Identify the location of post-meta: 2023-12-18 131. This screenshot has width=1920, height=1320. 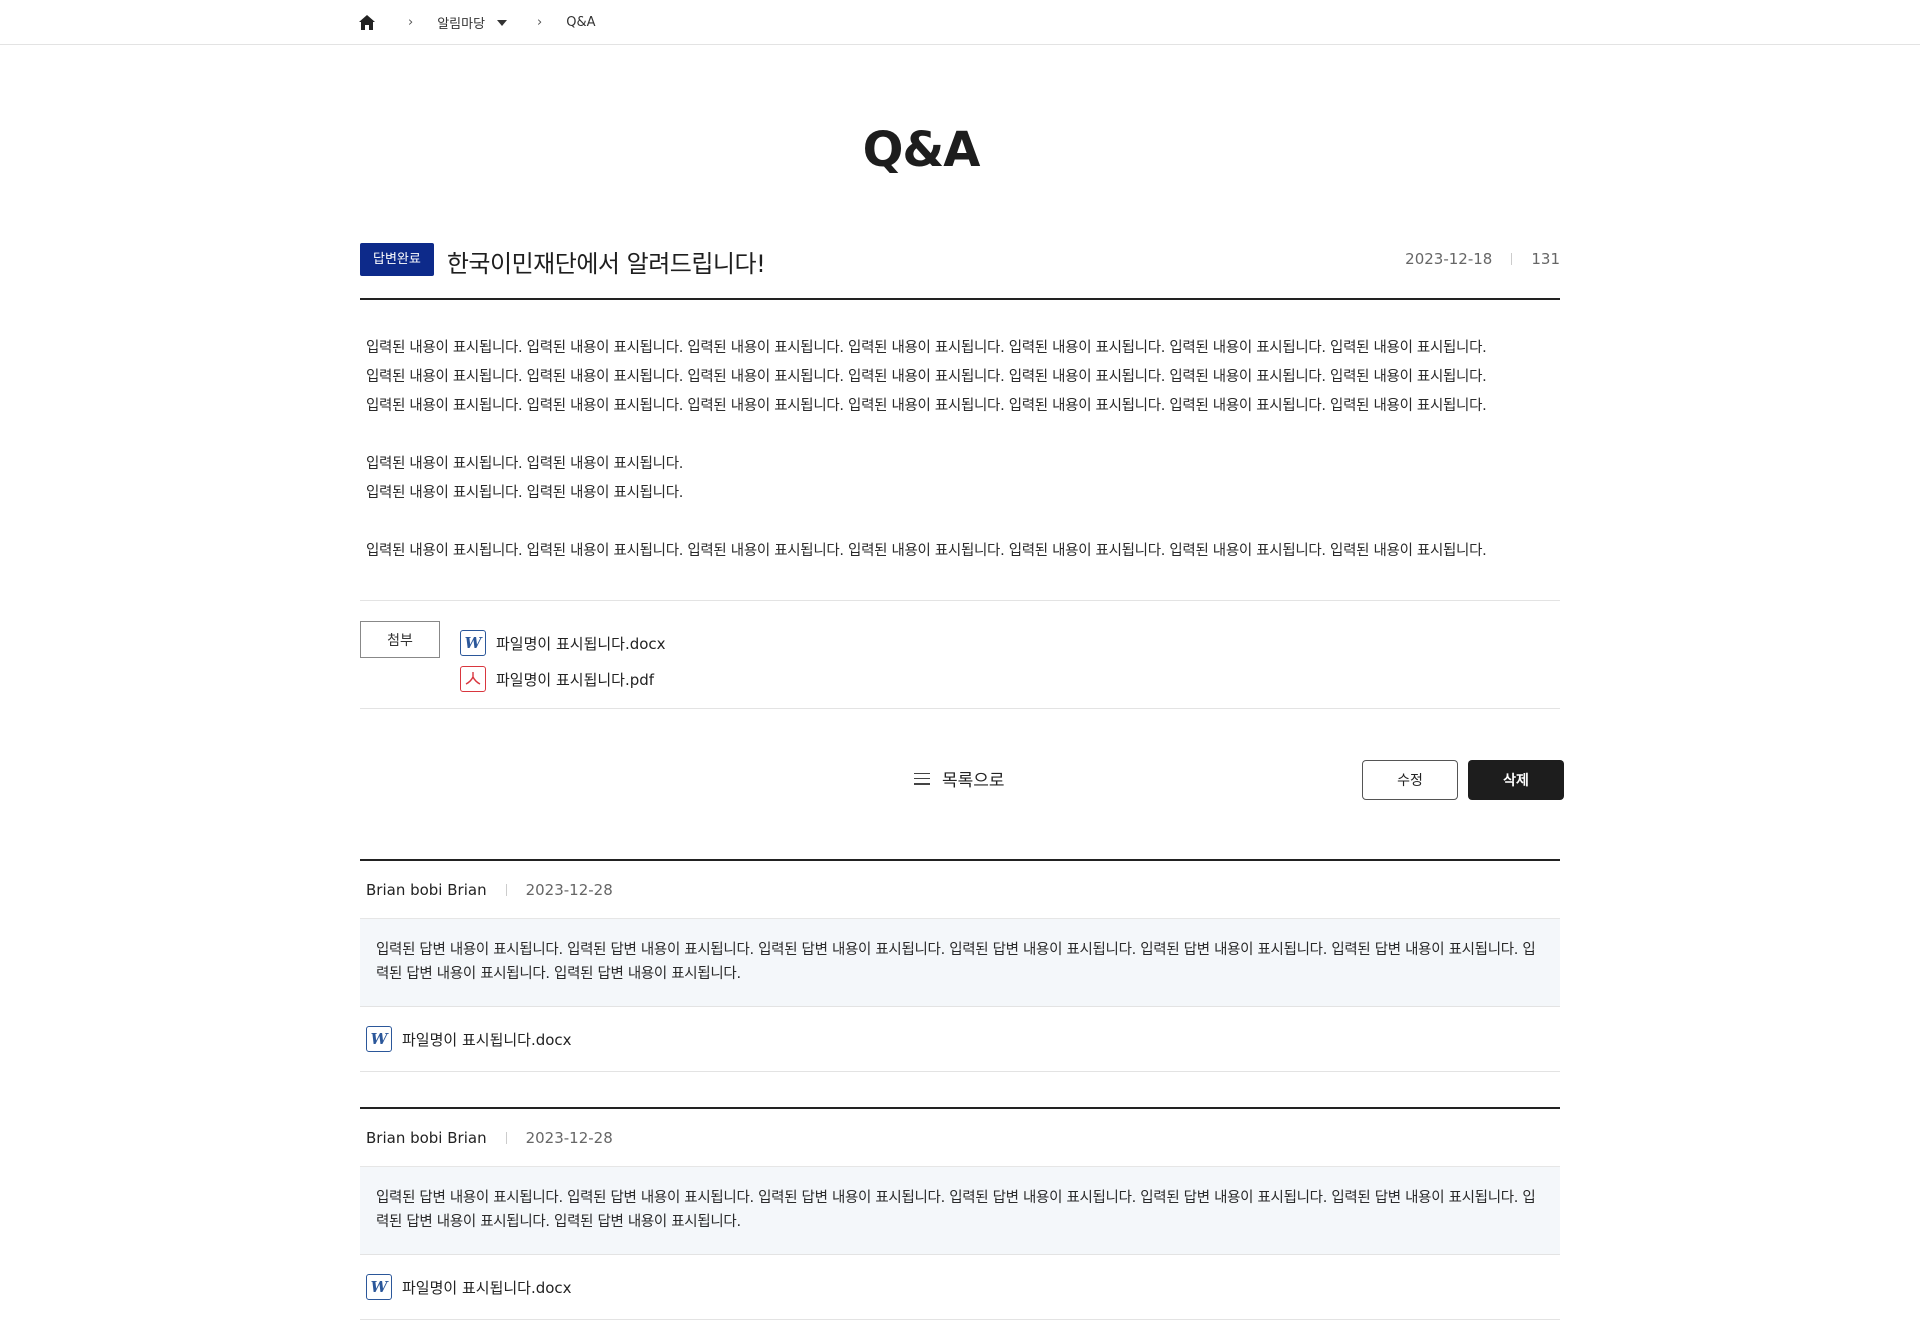
(1482, 259).